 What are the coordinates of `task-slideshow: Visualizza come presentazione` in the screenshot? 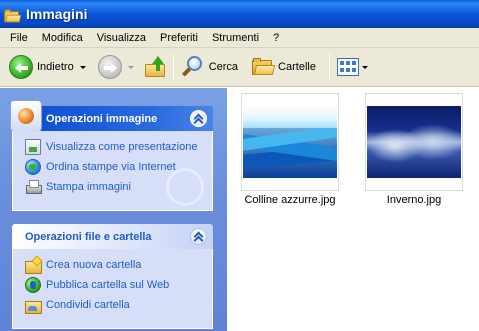 It's located at (118, 147).